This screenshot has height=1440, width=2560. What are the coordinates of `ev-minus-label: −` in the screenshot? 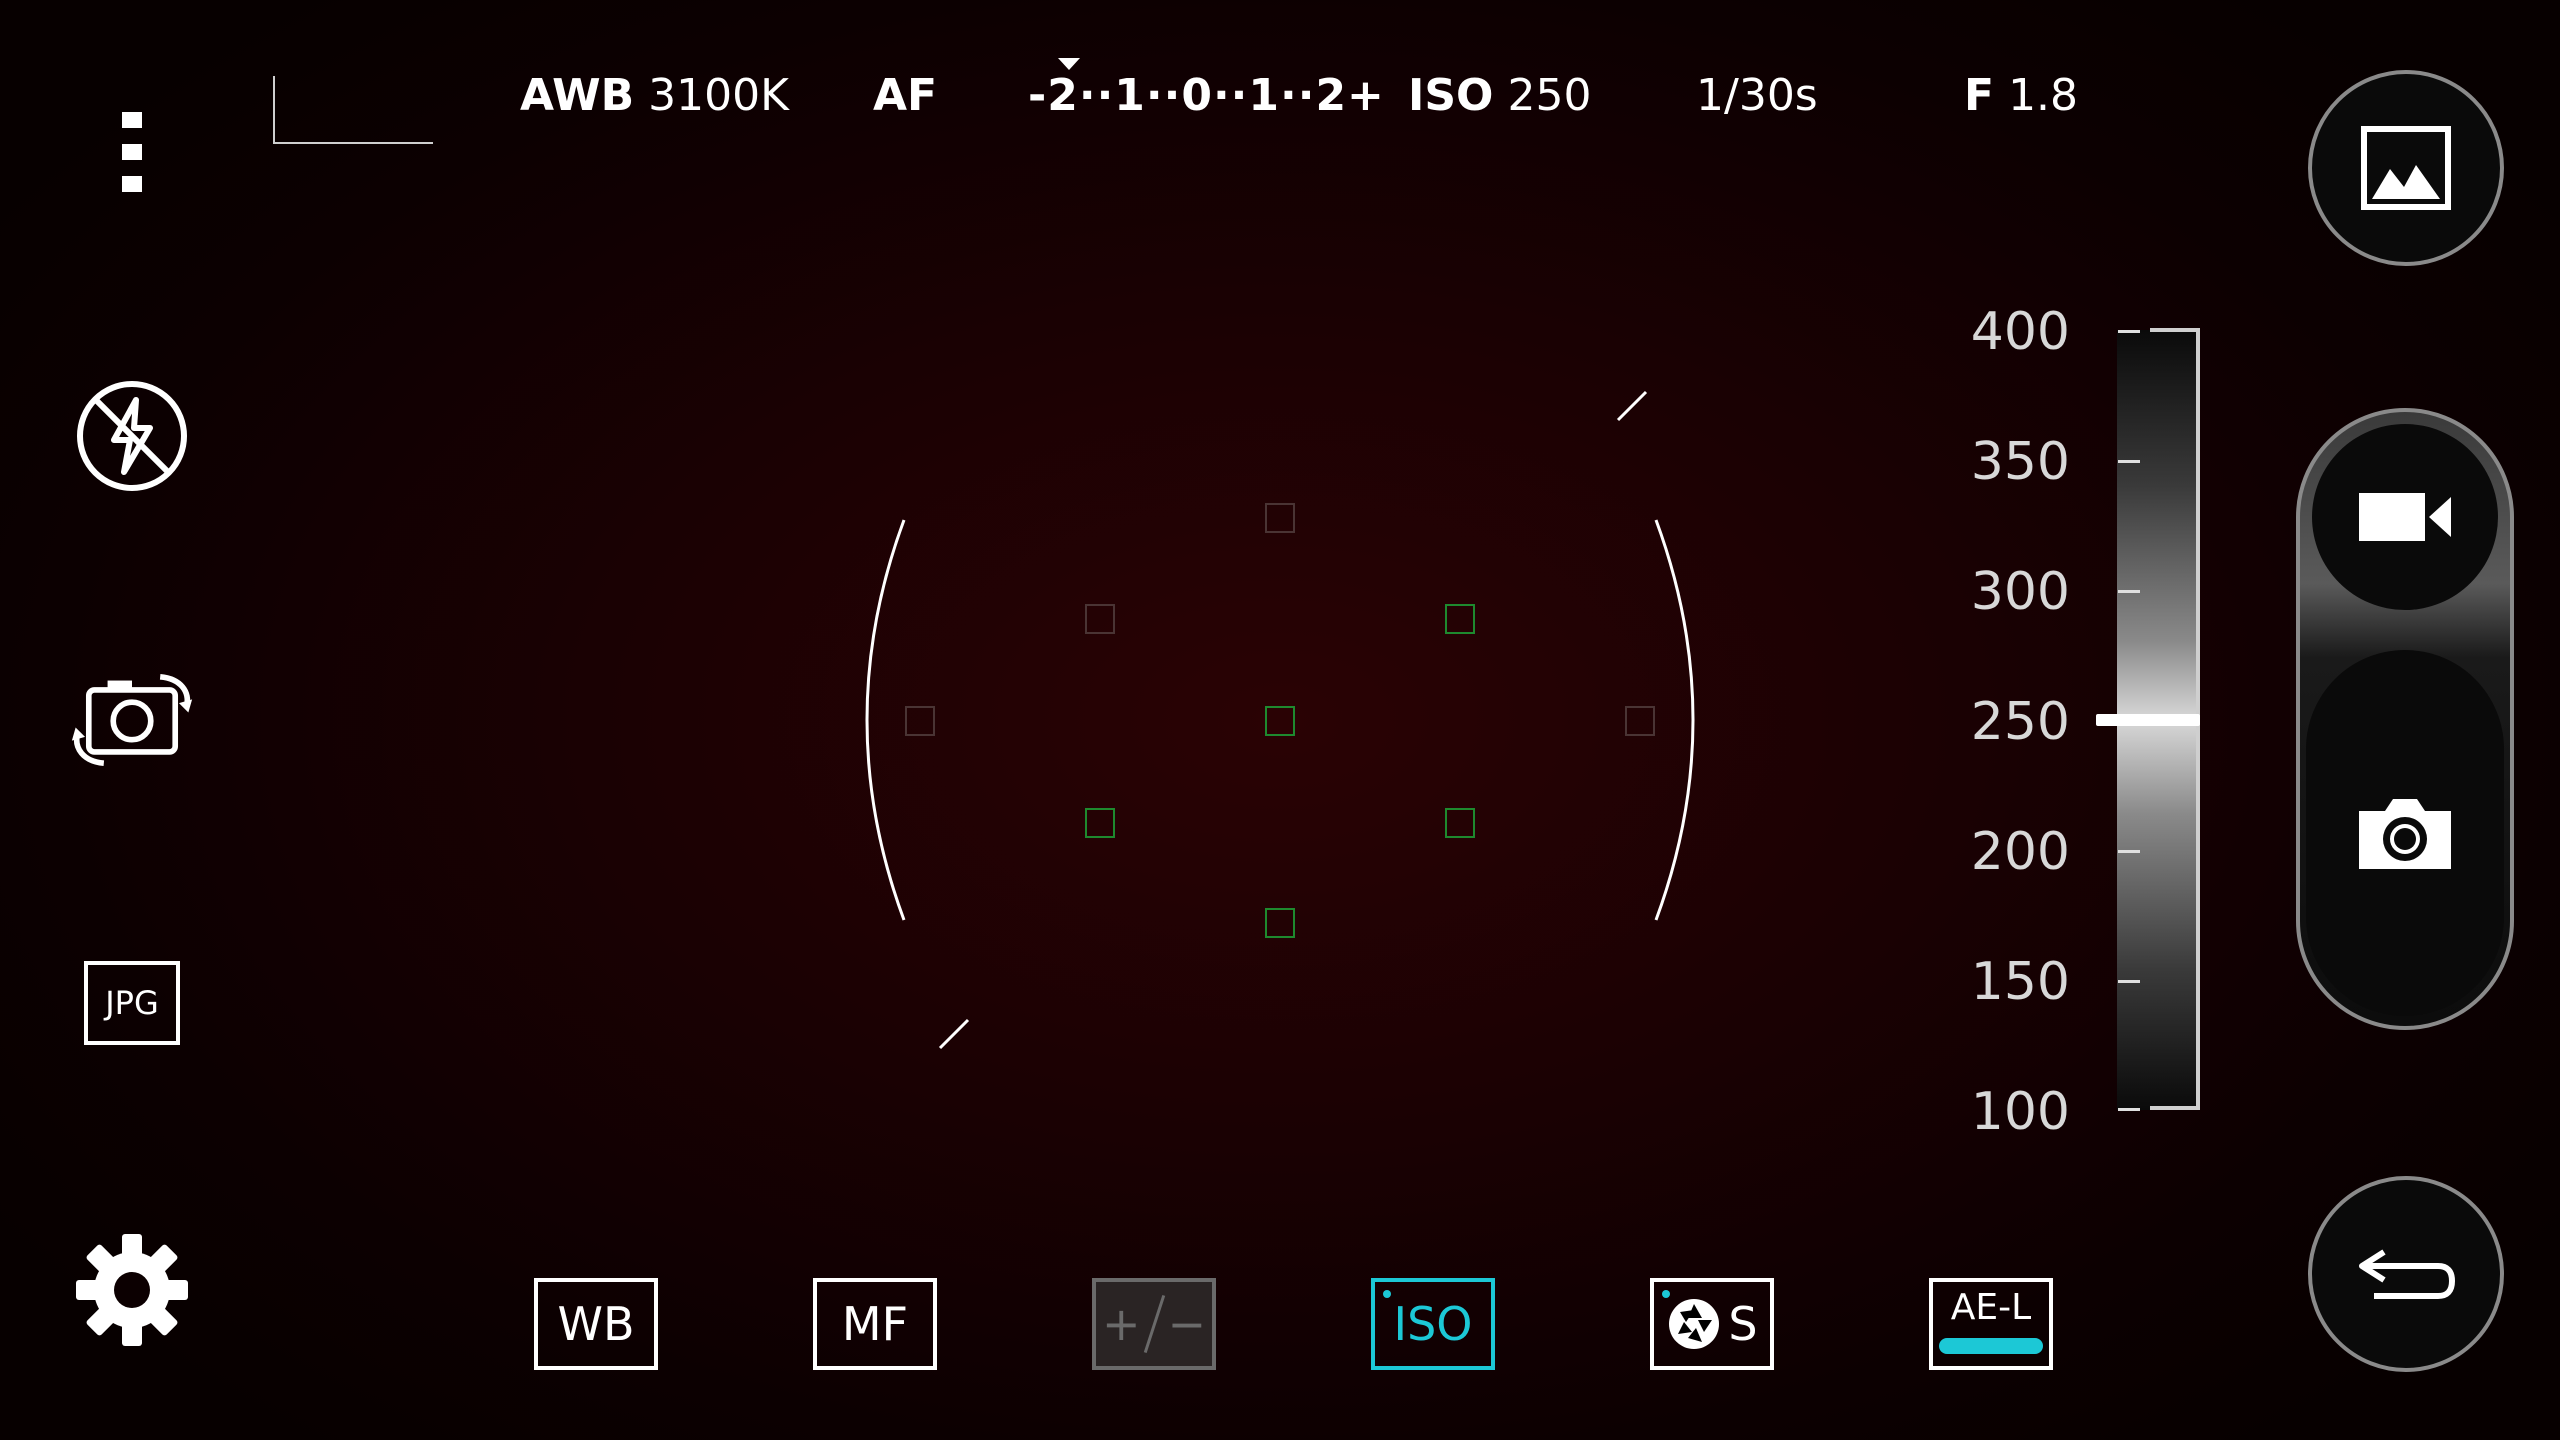 It's located at (1187, 1324).